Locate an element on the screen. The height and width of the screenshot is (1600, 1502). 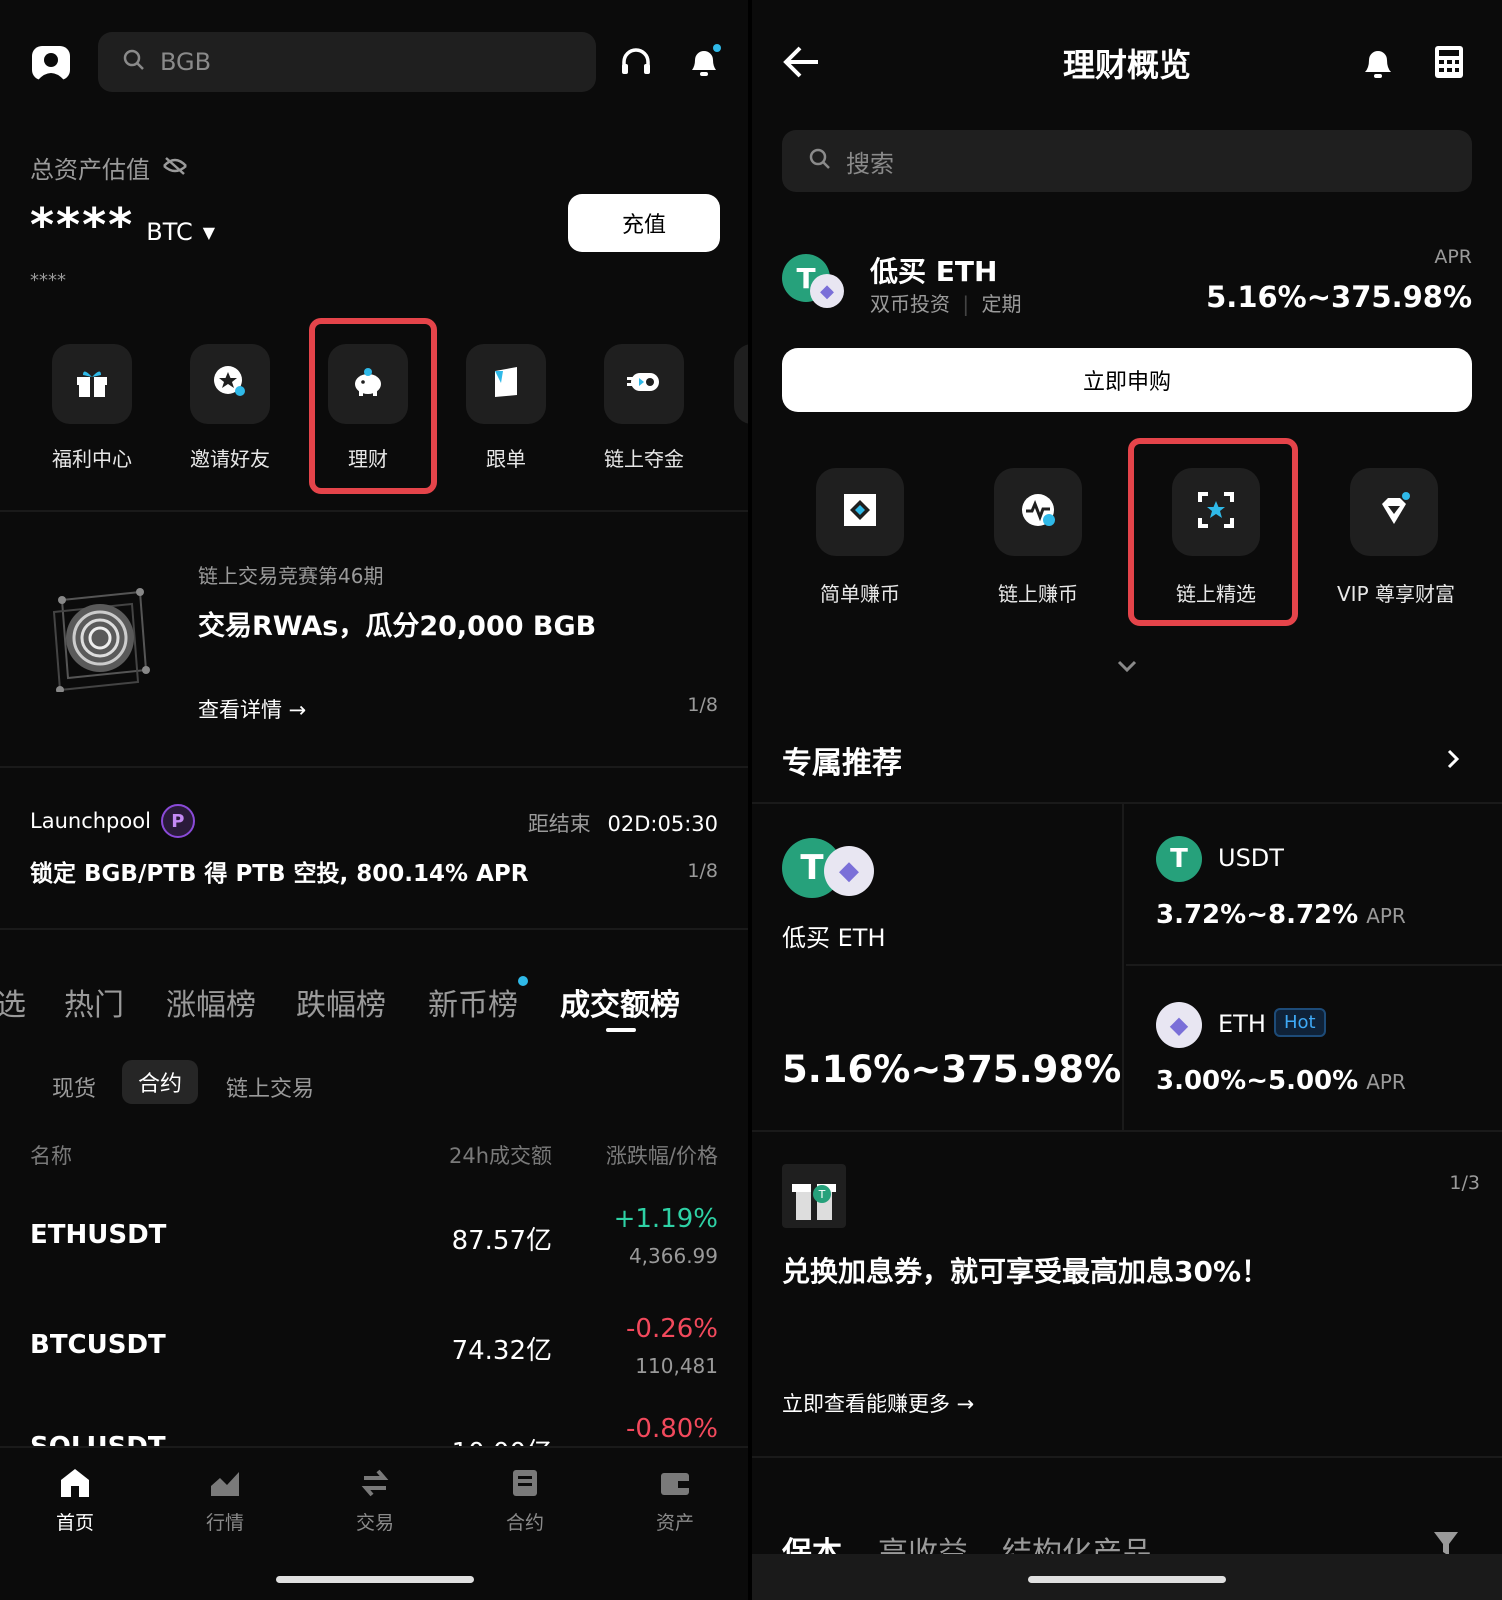
rec-card-eth: ◆ ETH Hot 3.00%~5.00% APR is located at coordinates (1314, 1049).